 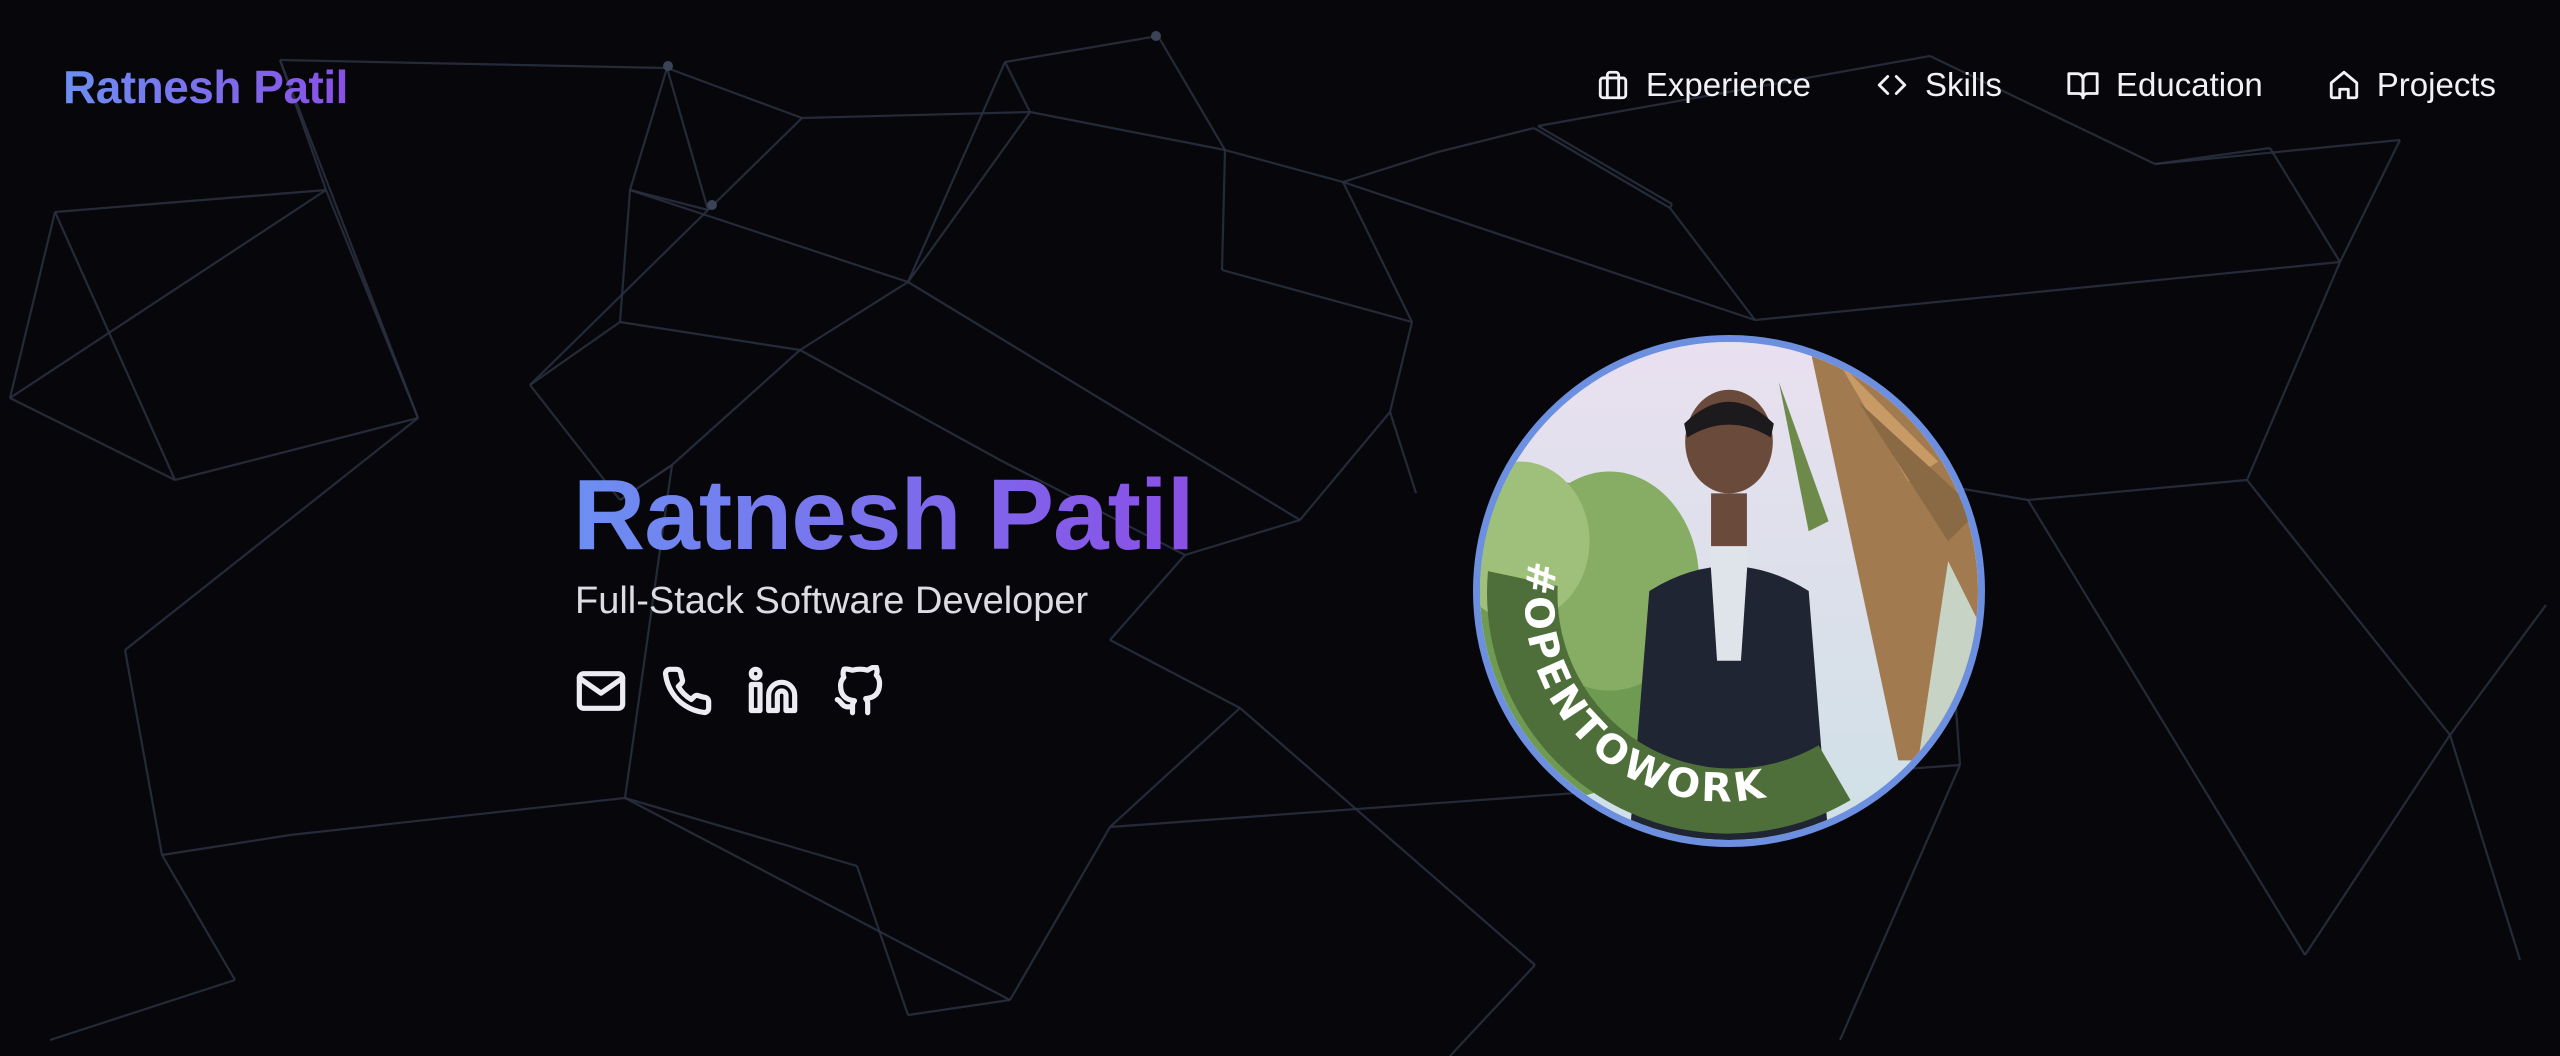 I want to click on github-icon, so click(x=858, y=690).